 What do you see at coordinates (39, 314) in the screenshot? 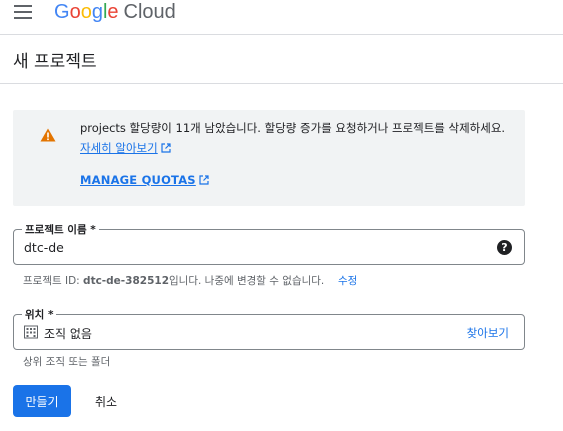
I see `location-label: 위치 *` at bounding box center [39, 314].